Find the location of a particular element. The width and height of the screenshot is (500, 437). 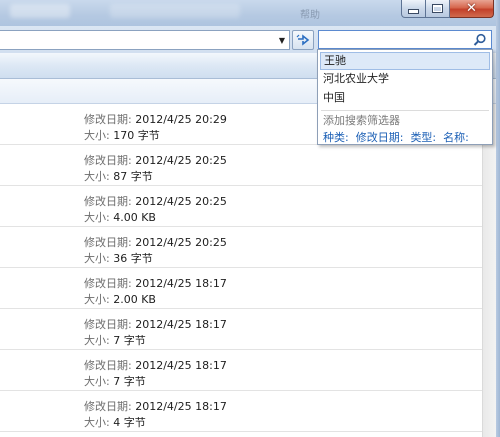

file-row: 修改日期: 2012/4/25 18:17 大小: 4 字节 is located at coordinates (241, 411).